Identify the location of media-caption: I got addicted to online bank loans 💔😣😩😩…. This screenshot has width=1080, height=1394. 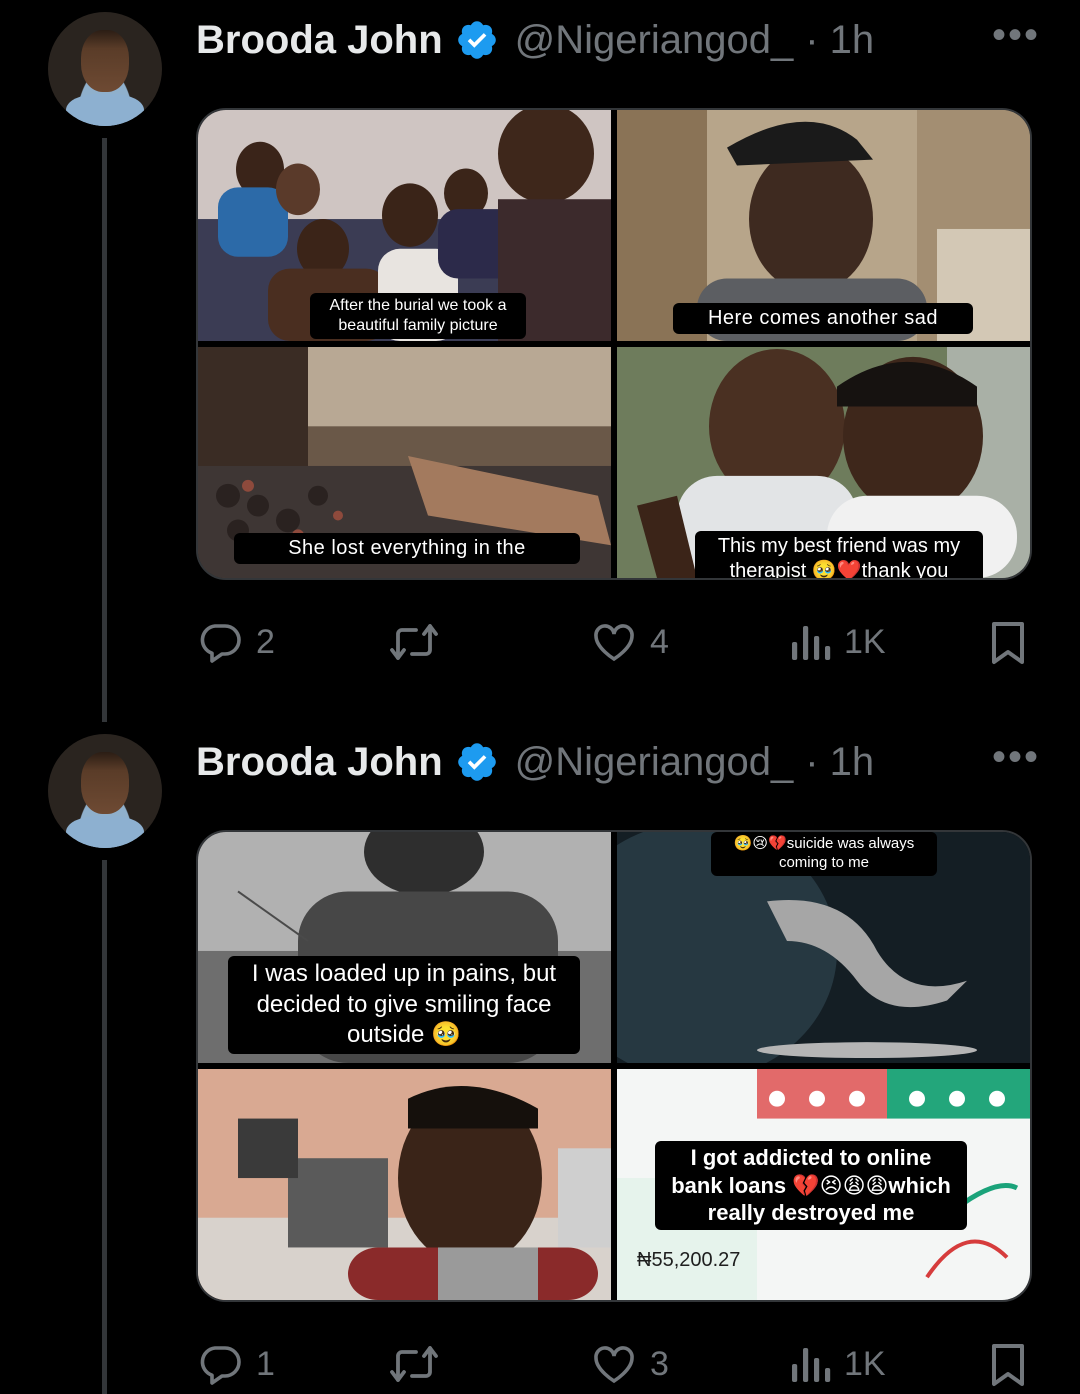
(811, 1185).